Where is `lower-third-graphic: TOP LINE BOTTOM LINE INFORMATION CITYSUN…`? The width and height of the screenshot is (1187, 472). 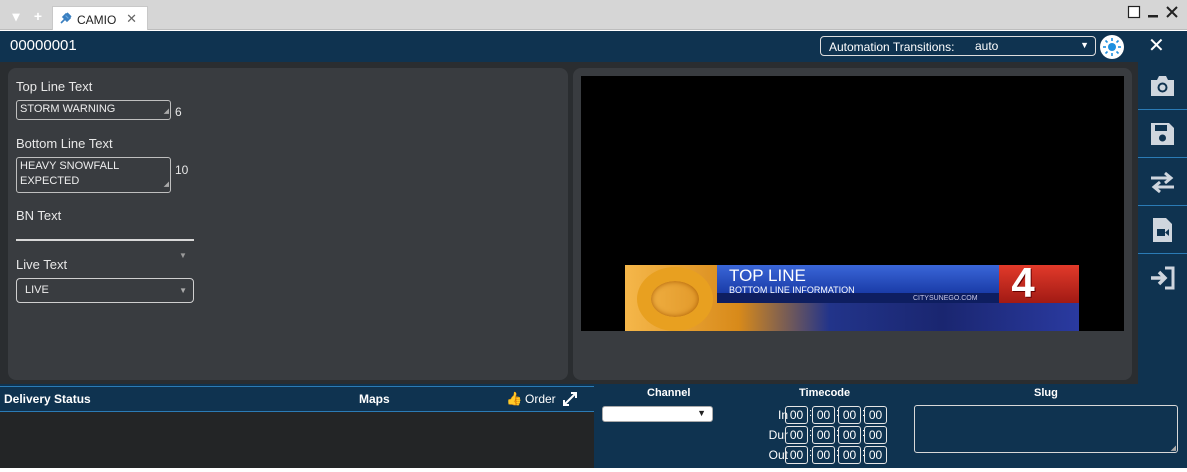
lower-third-graphic: TOP LINE BOTTOM LINE INFORMATION CITYSUN… is located at coordinates (852, 298).